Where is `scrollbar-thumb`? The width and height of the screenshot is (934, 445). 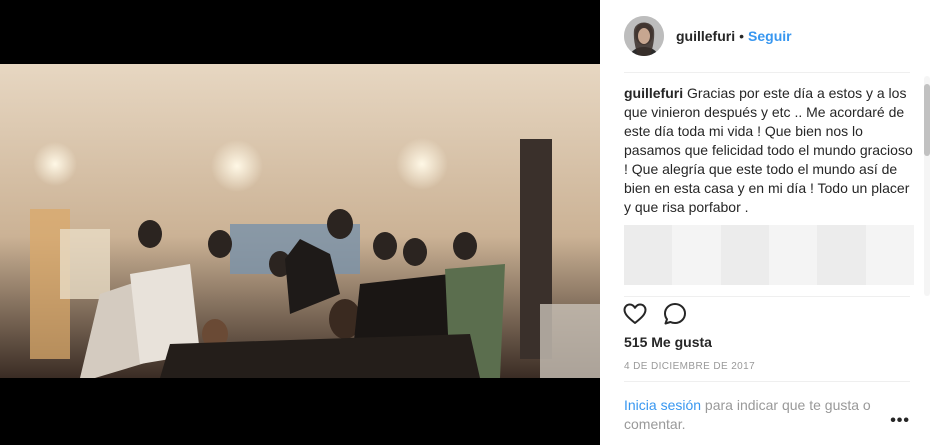 scrollbar-thumb is located at coordinates (927, 120).